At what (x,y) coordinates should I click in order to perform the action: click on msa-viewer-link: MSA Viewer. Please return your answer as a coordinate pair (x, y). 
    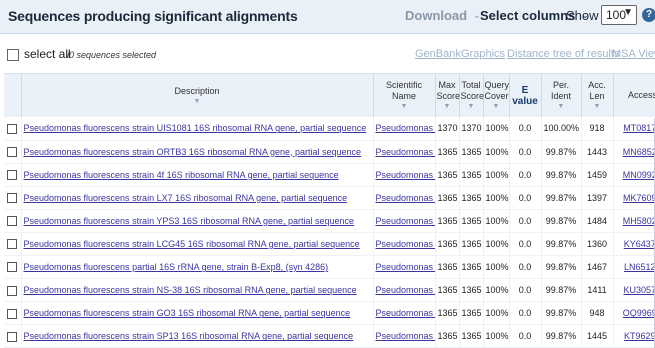
    Looking at the image, I should click on (633, 54).